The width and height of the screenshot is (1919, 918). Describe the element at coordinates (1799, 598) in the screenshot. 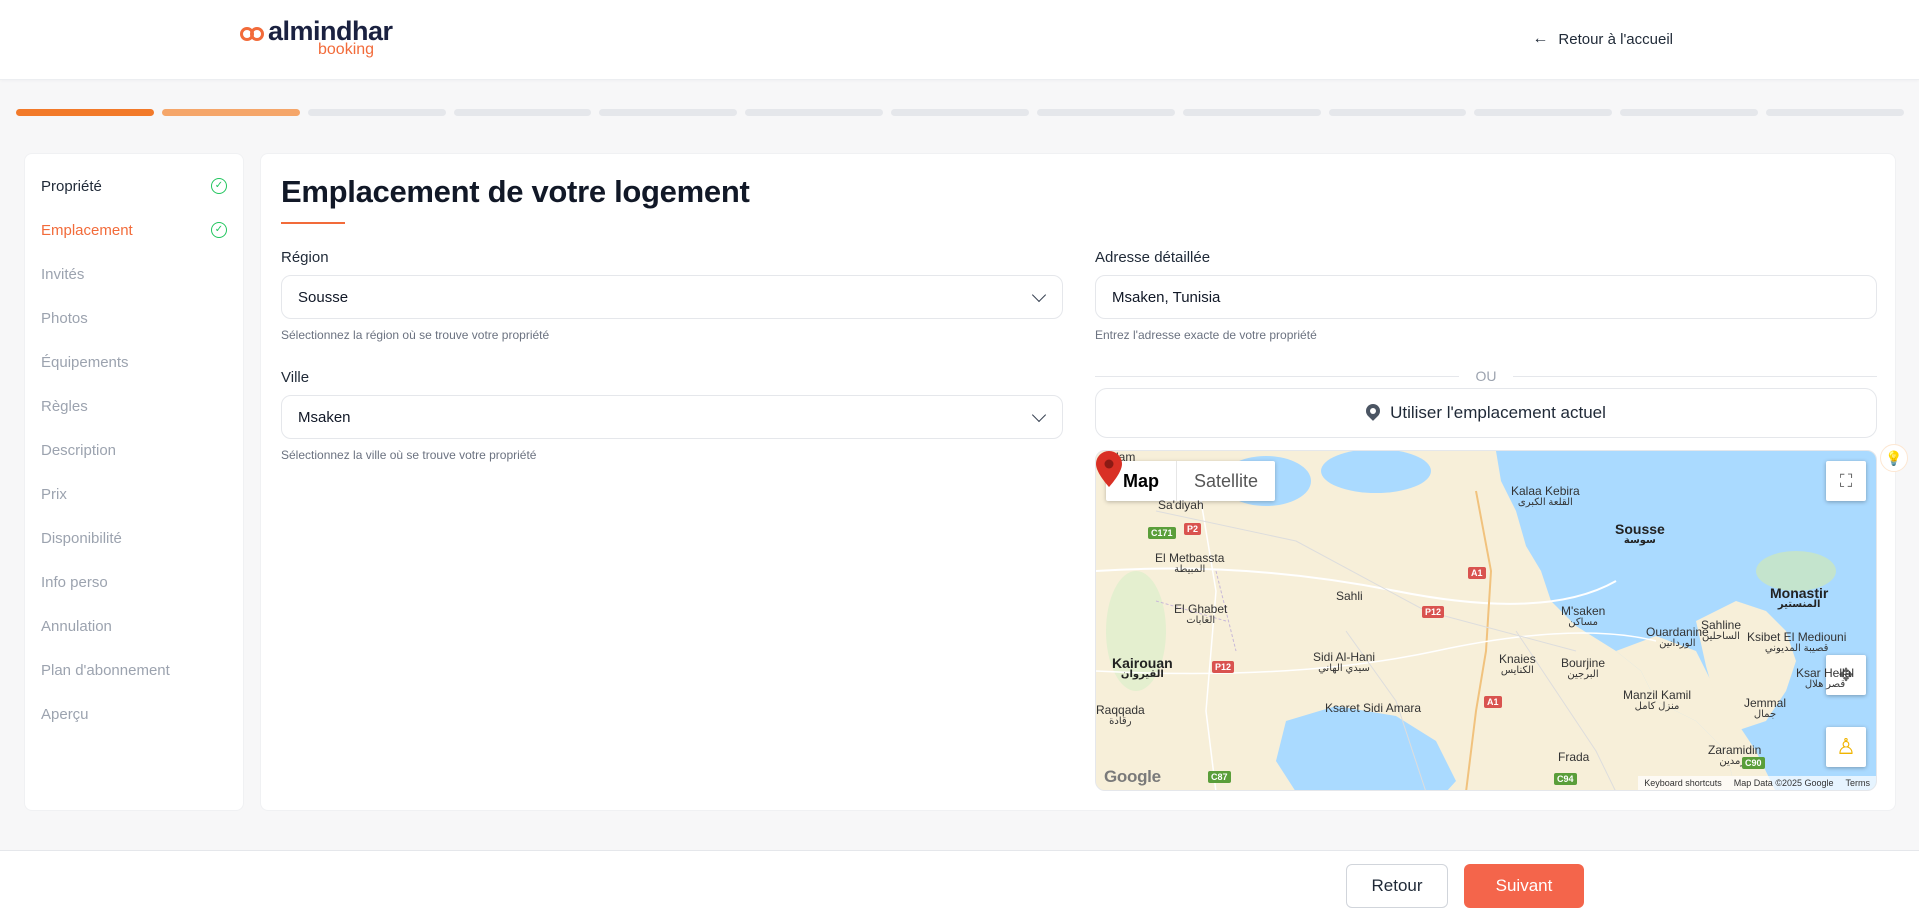

I see `map-place-label: Monastir المنستير` at that location.